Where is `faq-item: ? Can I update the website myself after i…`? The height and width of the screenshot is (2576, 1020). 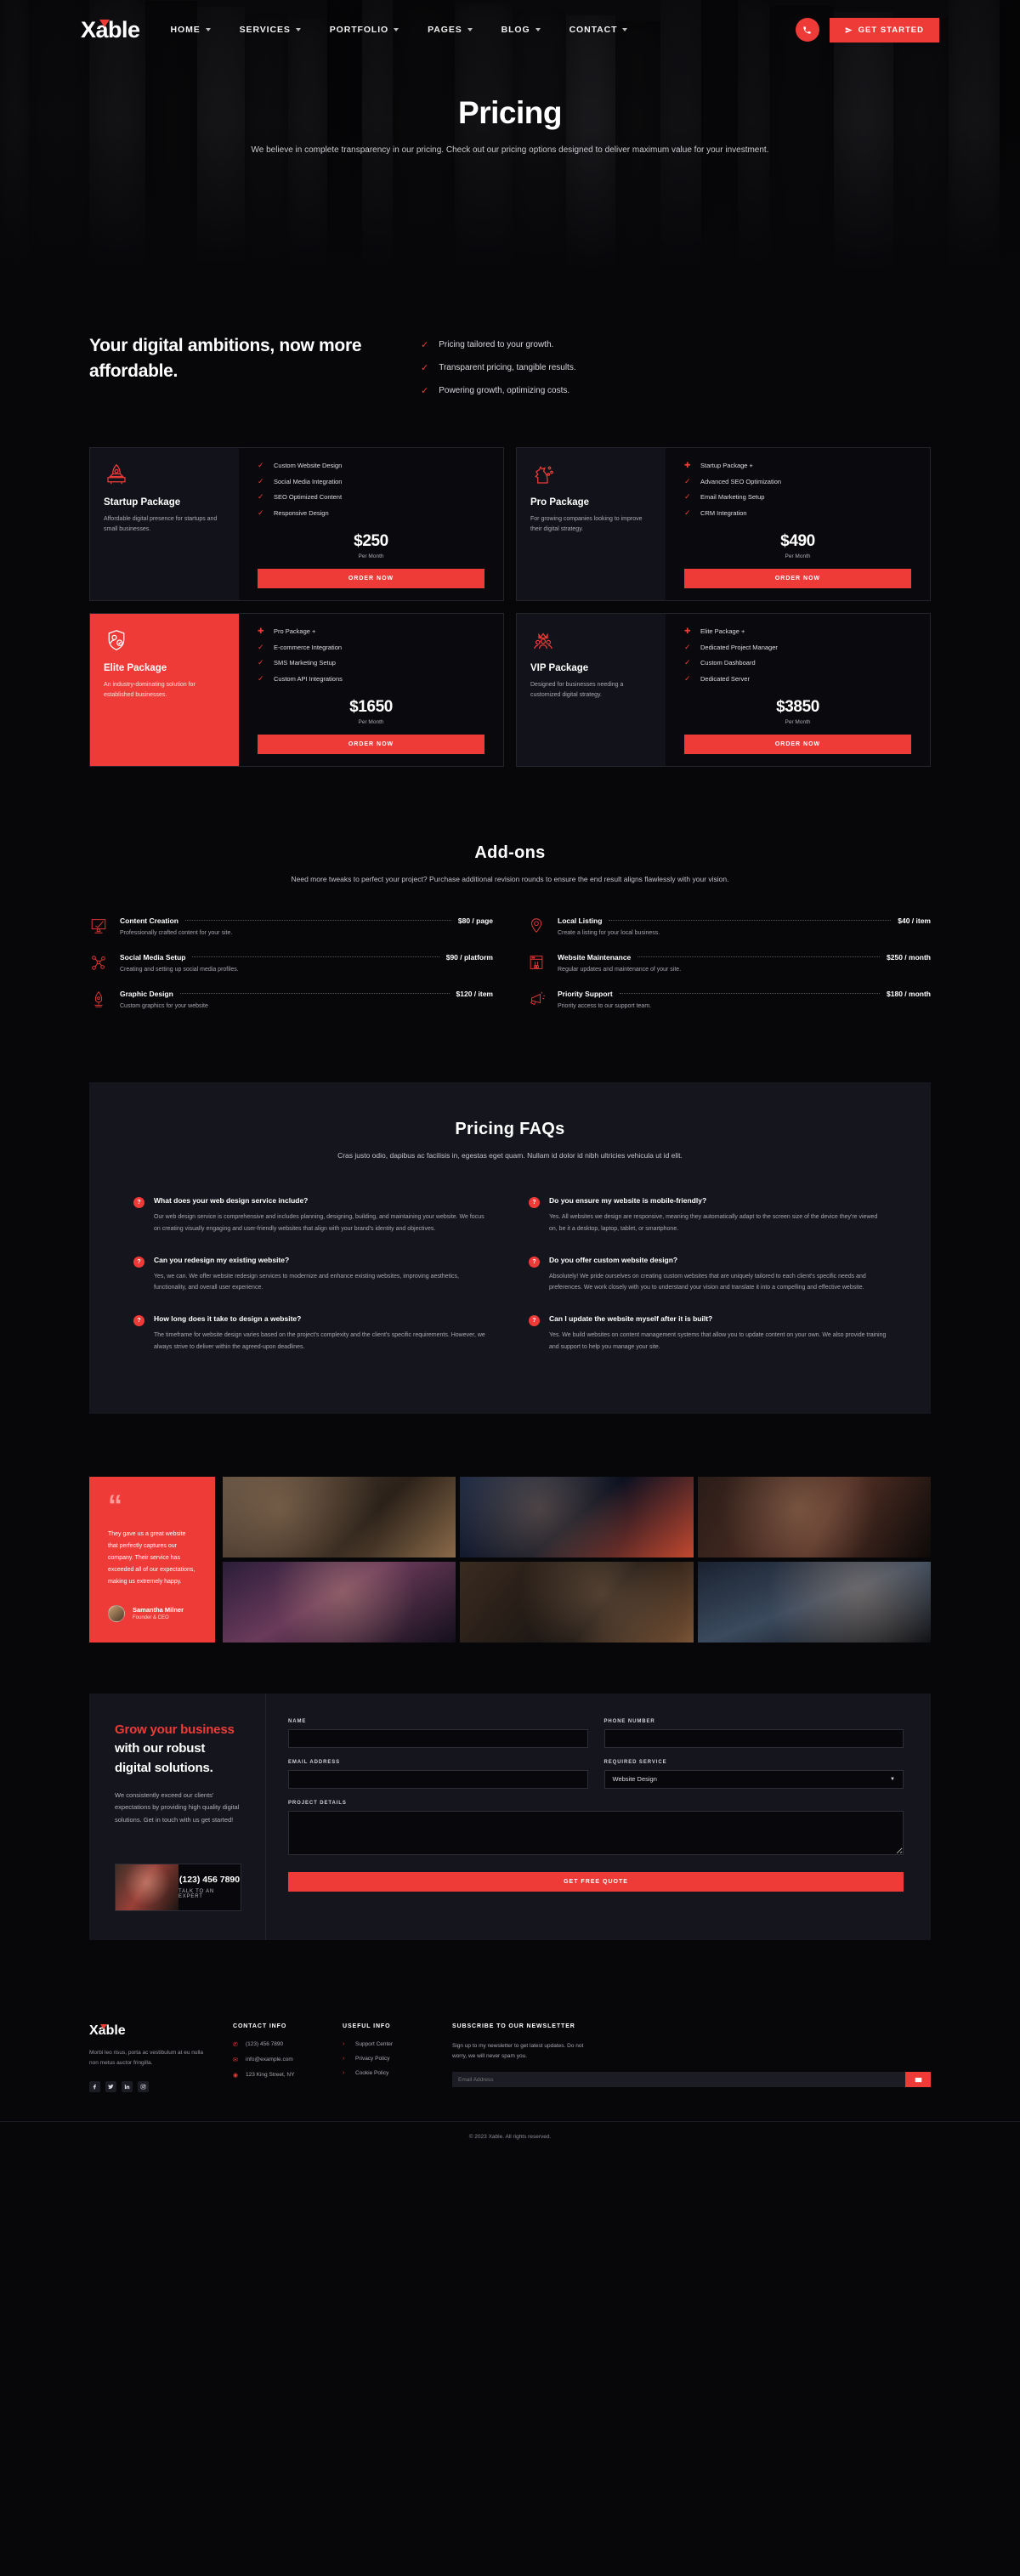 faq-item: ? Can I update the website myself after i… is located at coordinates (708, 1334).